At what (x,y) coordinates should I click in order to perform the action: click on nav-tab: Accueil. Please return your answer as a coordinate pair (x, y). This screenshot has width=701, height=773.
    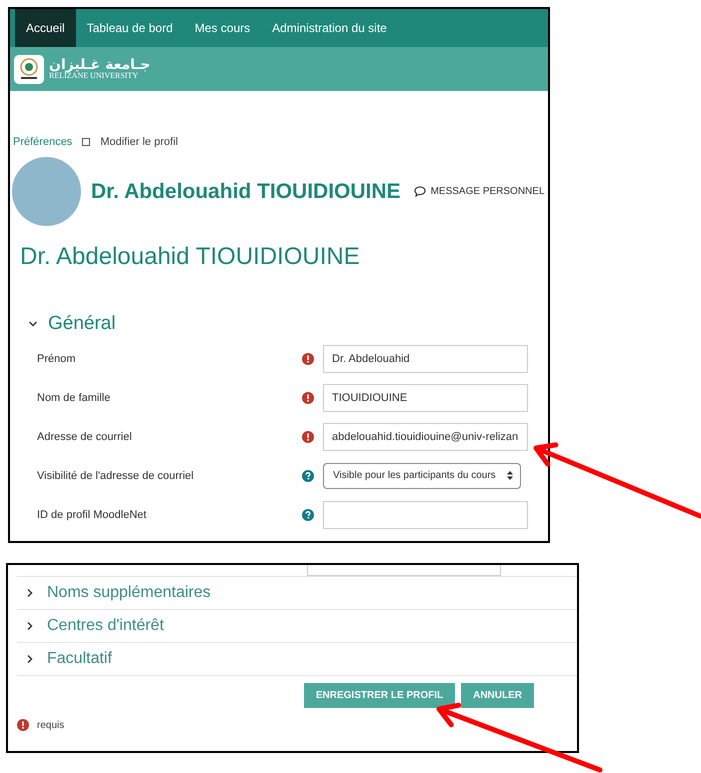
    Looking at the image, I should click on (45, 28).